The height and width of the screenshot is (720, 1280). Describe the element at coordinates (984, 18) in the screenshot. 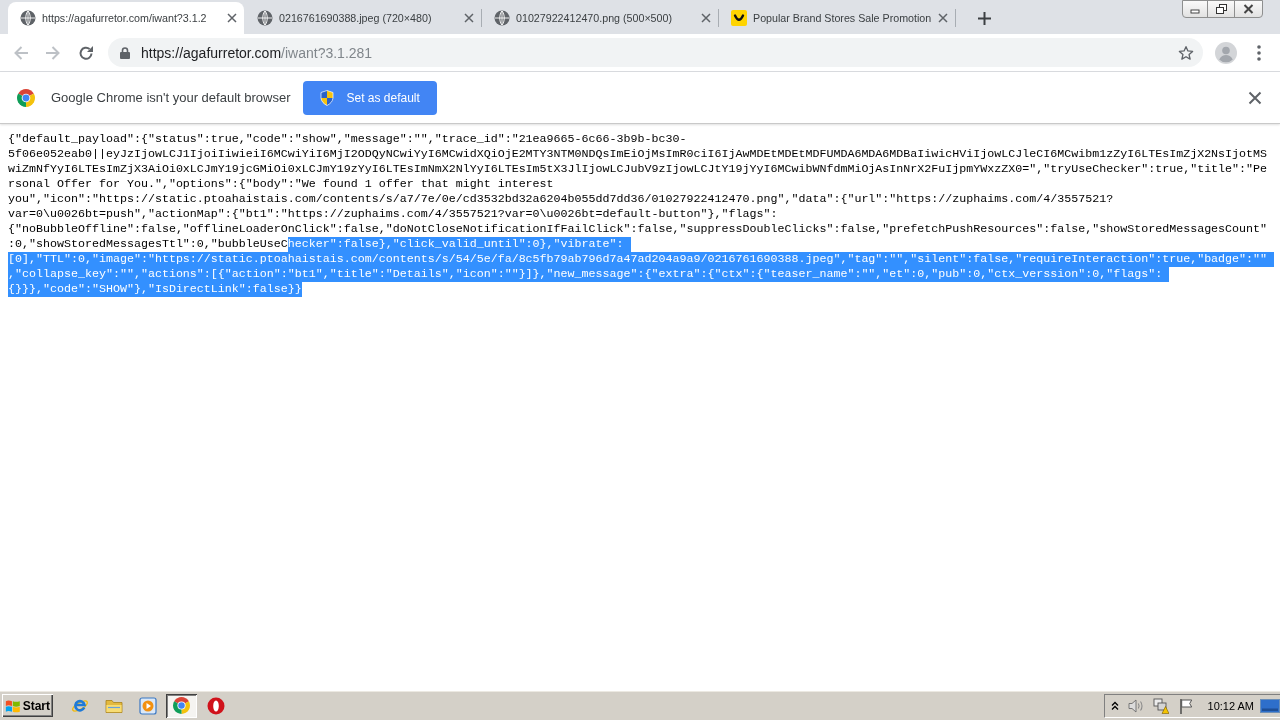

I see `plus-icon` at that location.